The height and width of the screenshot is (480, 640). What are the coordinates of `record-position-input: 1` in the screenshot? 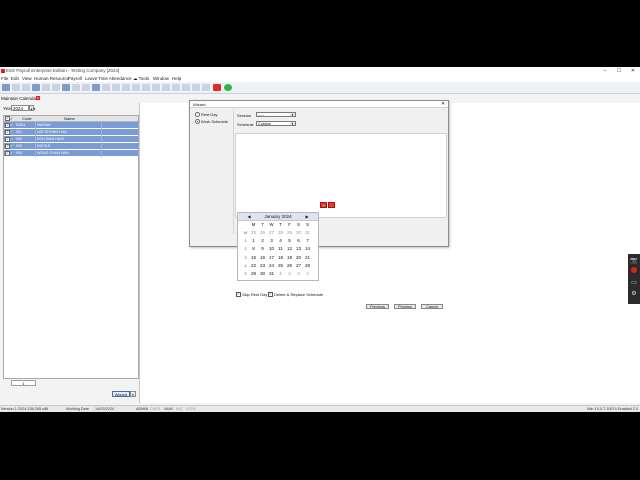 It's located at (23, 383).